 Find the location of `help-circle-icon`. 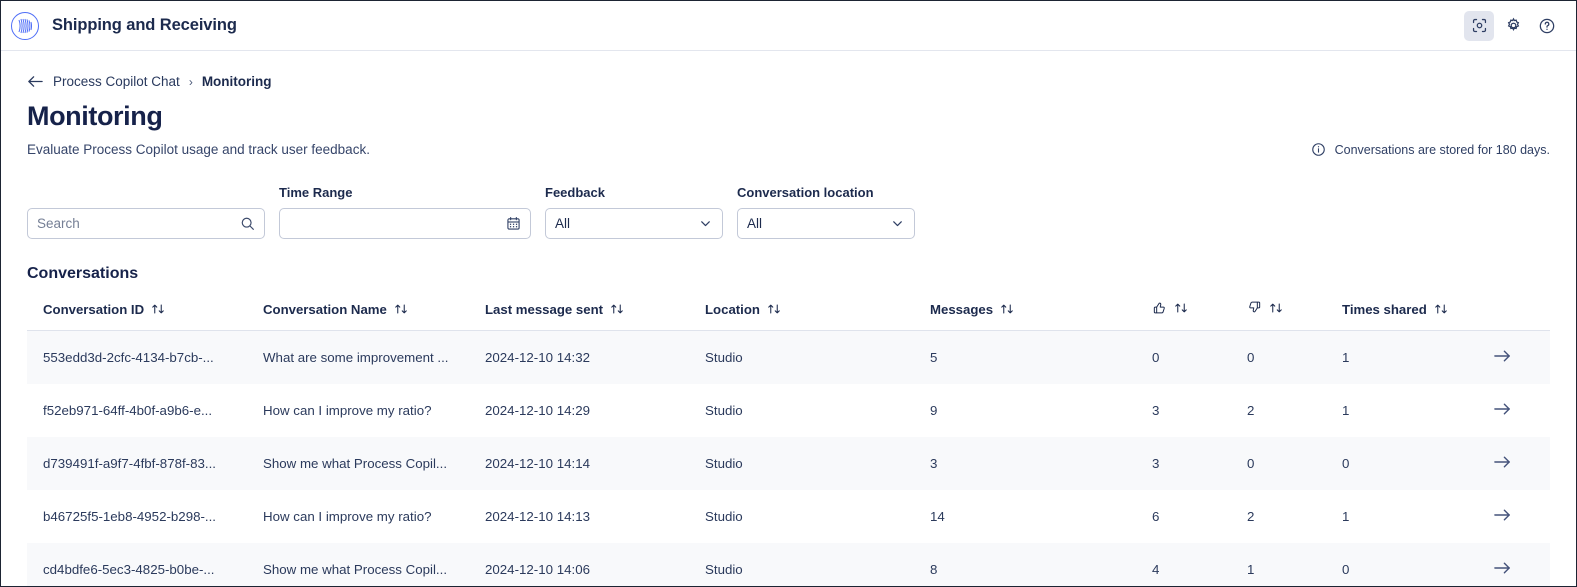

help-circle-icon is located at coordinates (1547, 26).